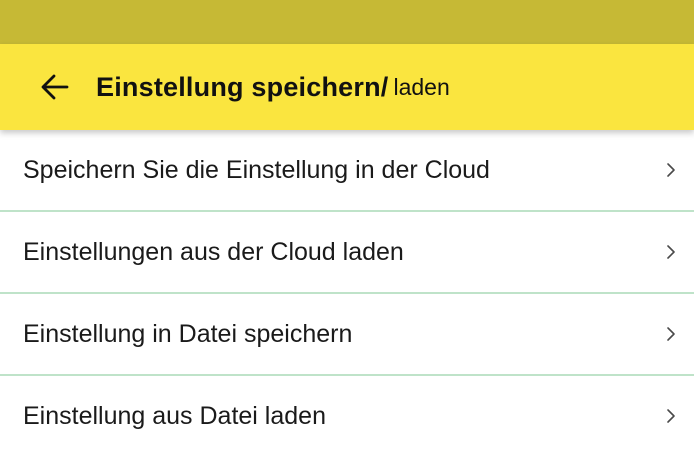 The height and width of the screenshot is (456, 694). Describe the element at coordinates (174, 415) in the screenshot. I see `list-item-label: Einstellung aus Datei laden` at that location.